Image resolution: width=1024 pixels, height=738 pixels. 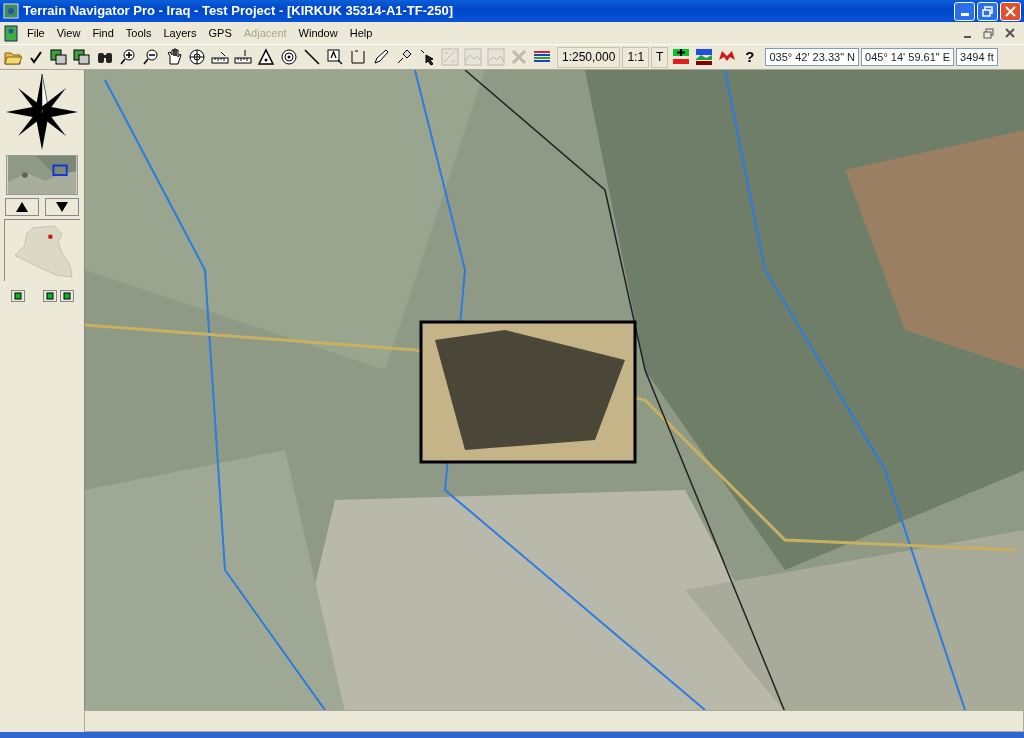 I want to click on menu-item: Window, so click(x=318, y=33).